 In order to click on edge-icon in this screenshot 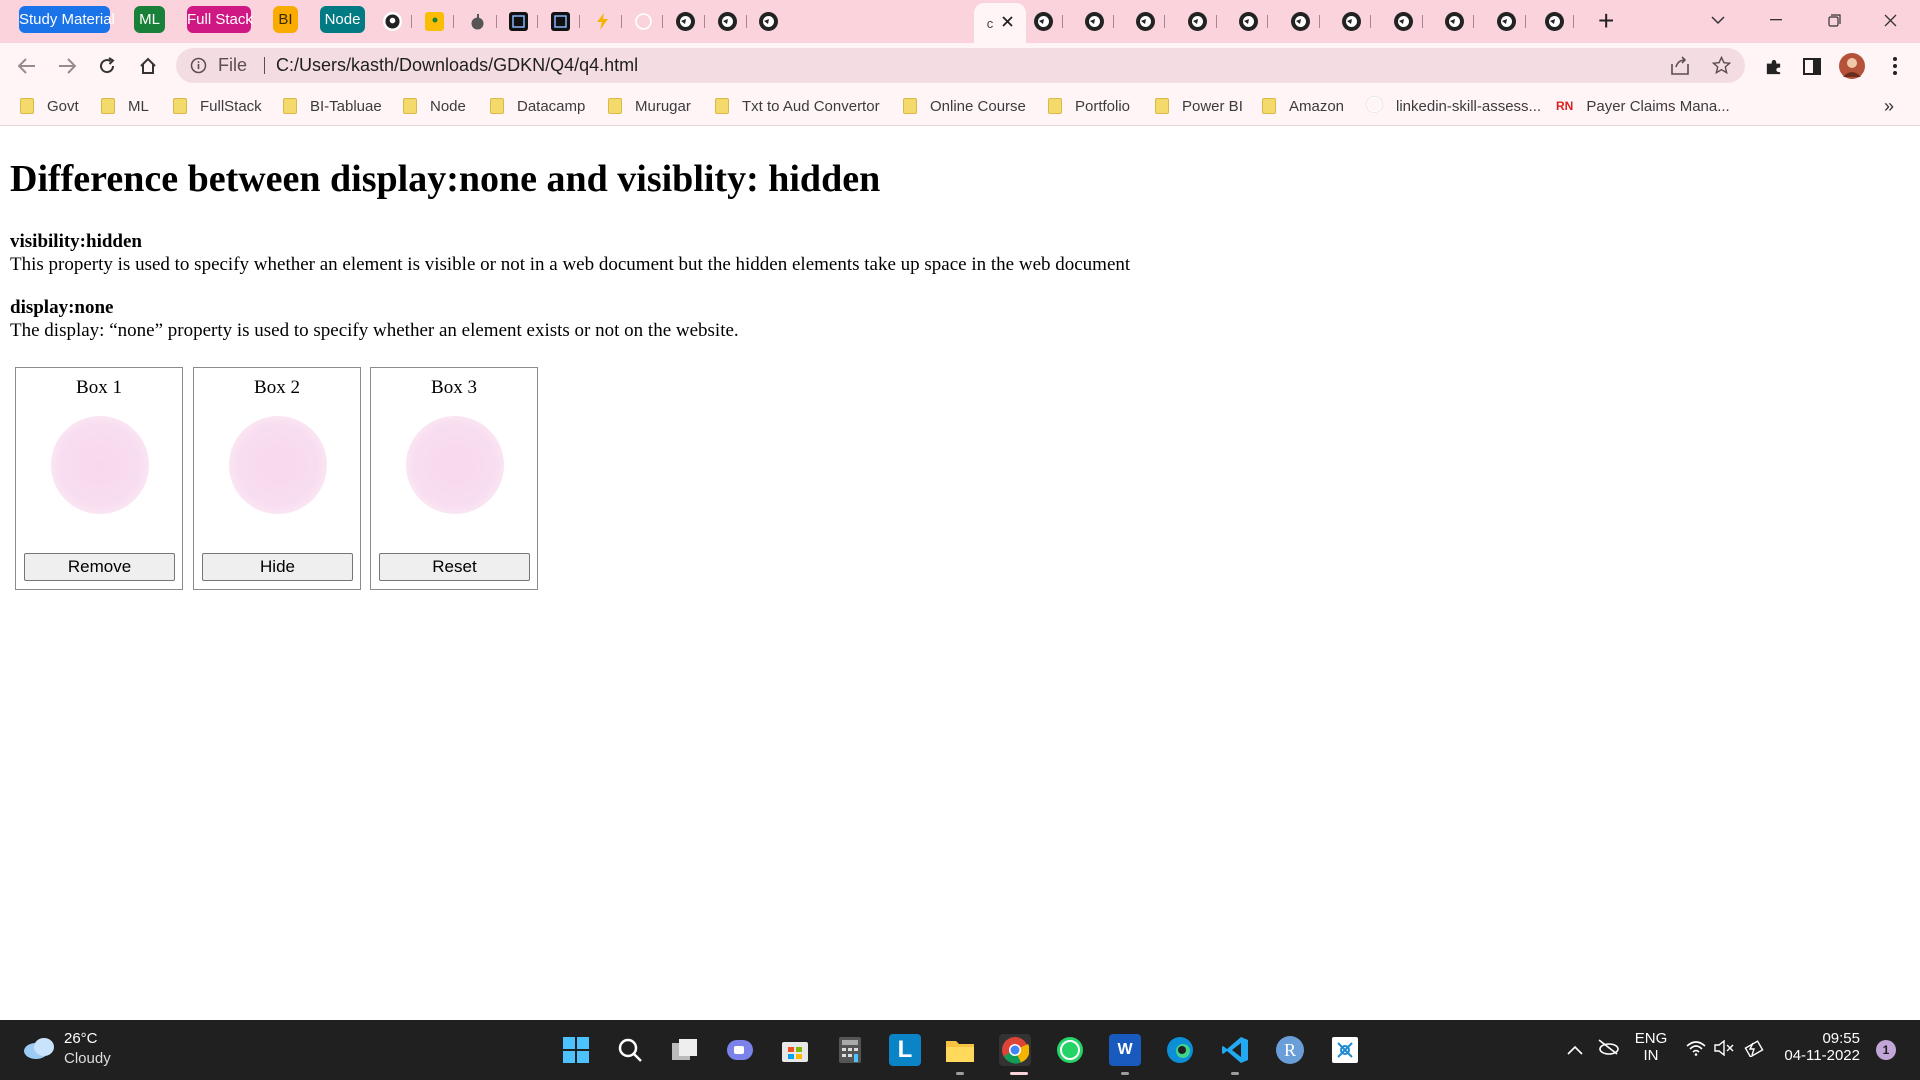, I will do `click(1180, 1050)`.